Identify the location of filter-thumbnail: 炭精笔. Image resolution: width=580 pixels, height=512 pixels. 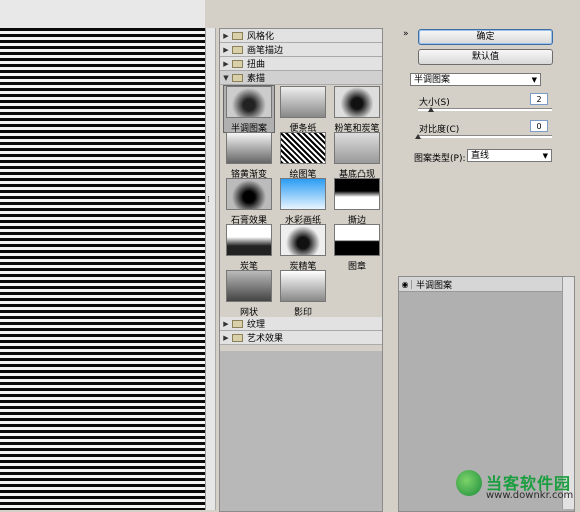
(303, 248).